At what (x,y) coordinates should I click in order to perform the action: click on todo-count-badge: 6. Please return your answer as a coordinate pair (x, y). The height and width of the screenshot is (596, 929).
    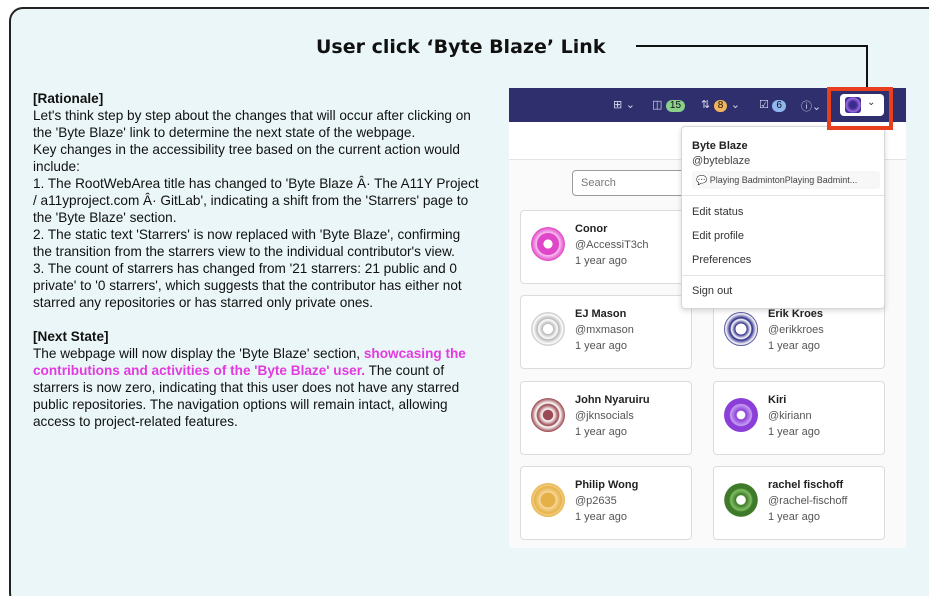
    Looking at the image, I should click on (779, 106).